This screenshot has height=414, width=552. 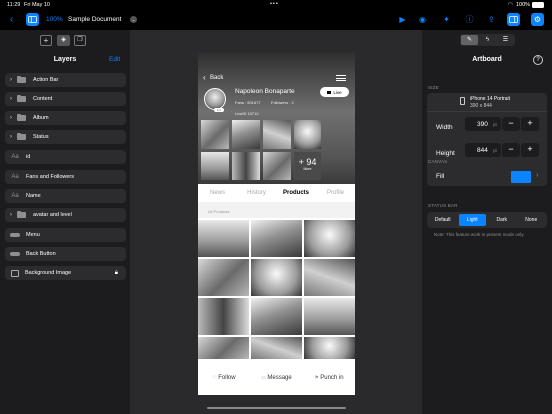 What do you see at coordinates (276, 408) in the screenshot?
I see `home-indicator` at bounding box center [276, 408].